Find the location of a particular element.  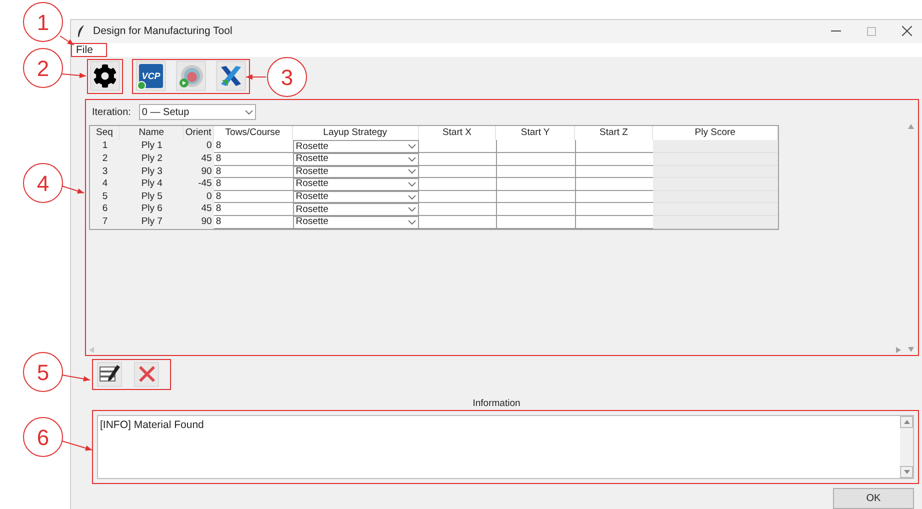

maximize-icon is located at coordinates (871, 31).